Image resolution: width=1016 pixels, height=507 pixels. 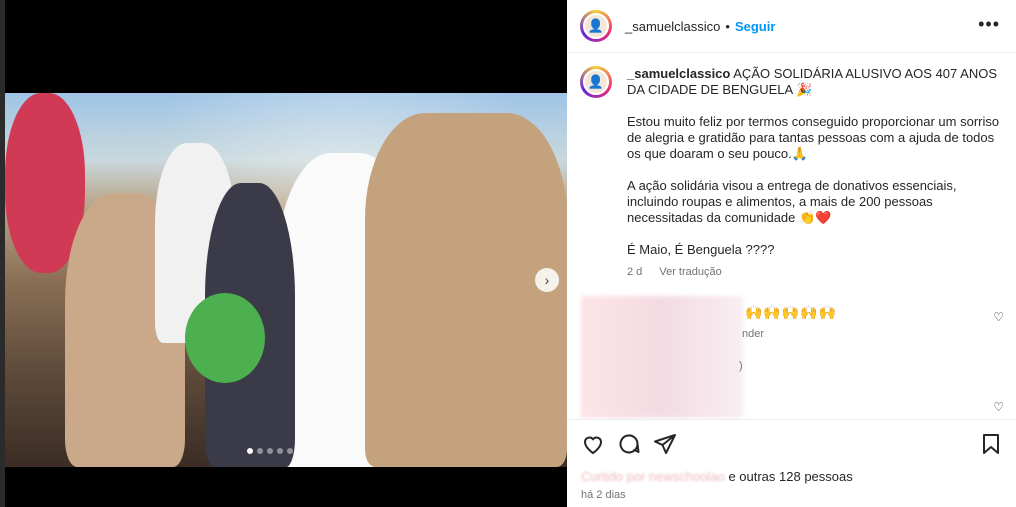 I want to click on likes-count: e outras 128 pessoas, so click(x=790, y=476).